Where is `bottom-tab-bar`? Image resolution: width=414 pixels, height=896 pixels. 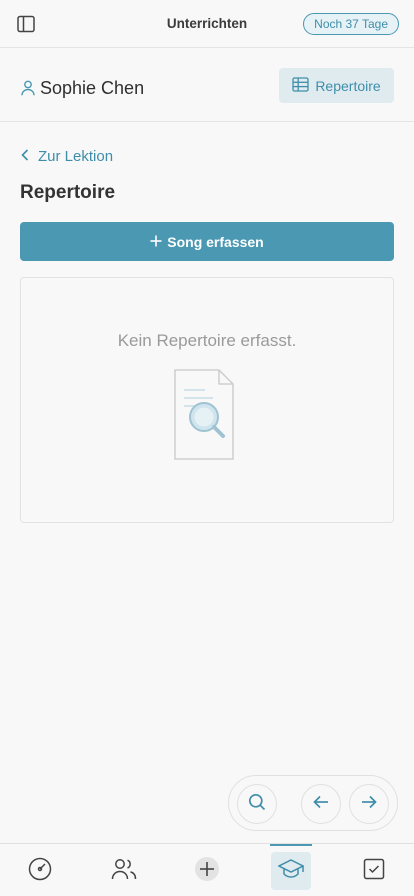 bottom-tab-bar is located at coordinates (207, 869).